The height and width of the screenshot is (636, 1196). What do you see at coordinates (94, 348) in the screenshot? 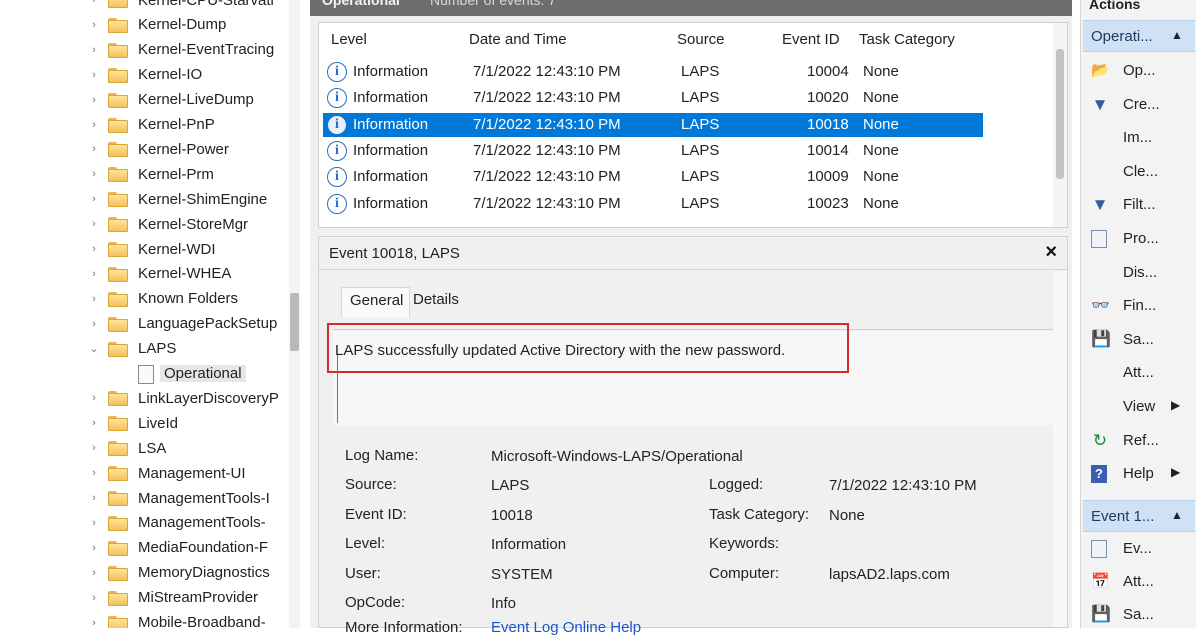
I see `expanded-chevron-icon: ⌄` at bounding box center [94, 348].